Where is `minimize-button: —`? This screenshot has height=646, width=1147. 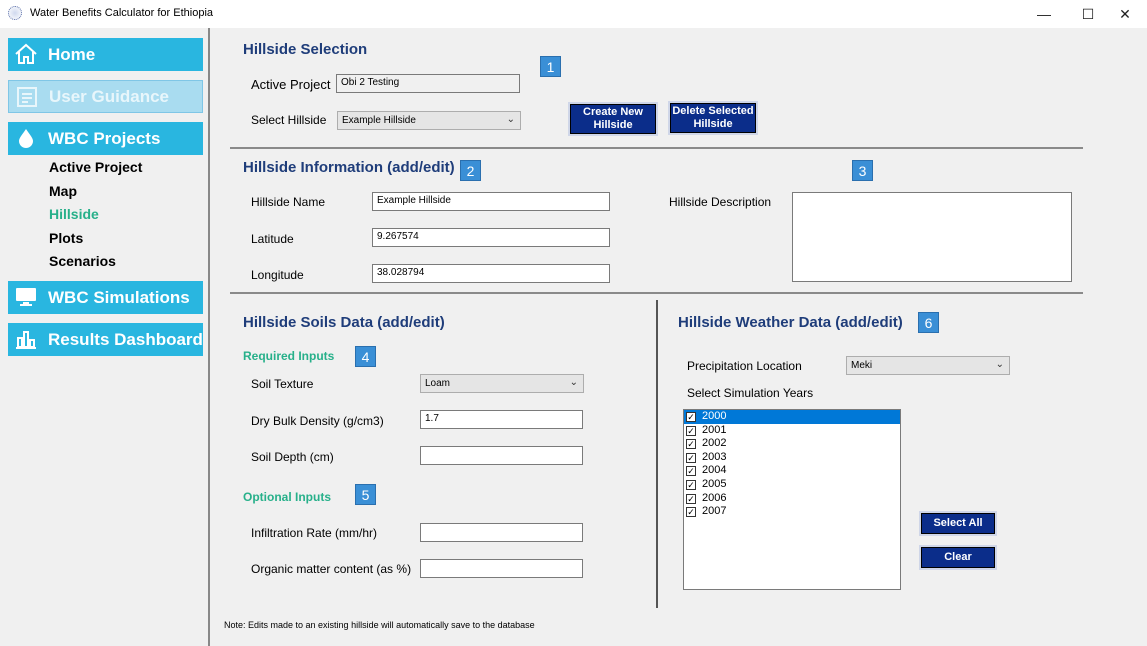 minimize-button: — is located at coordinates (1044, 14).